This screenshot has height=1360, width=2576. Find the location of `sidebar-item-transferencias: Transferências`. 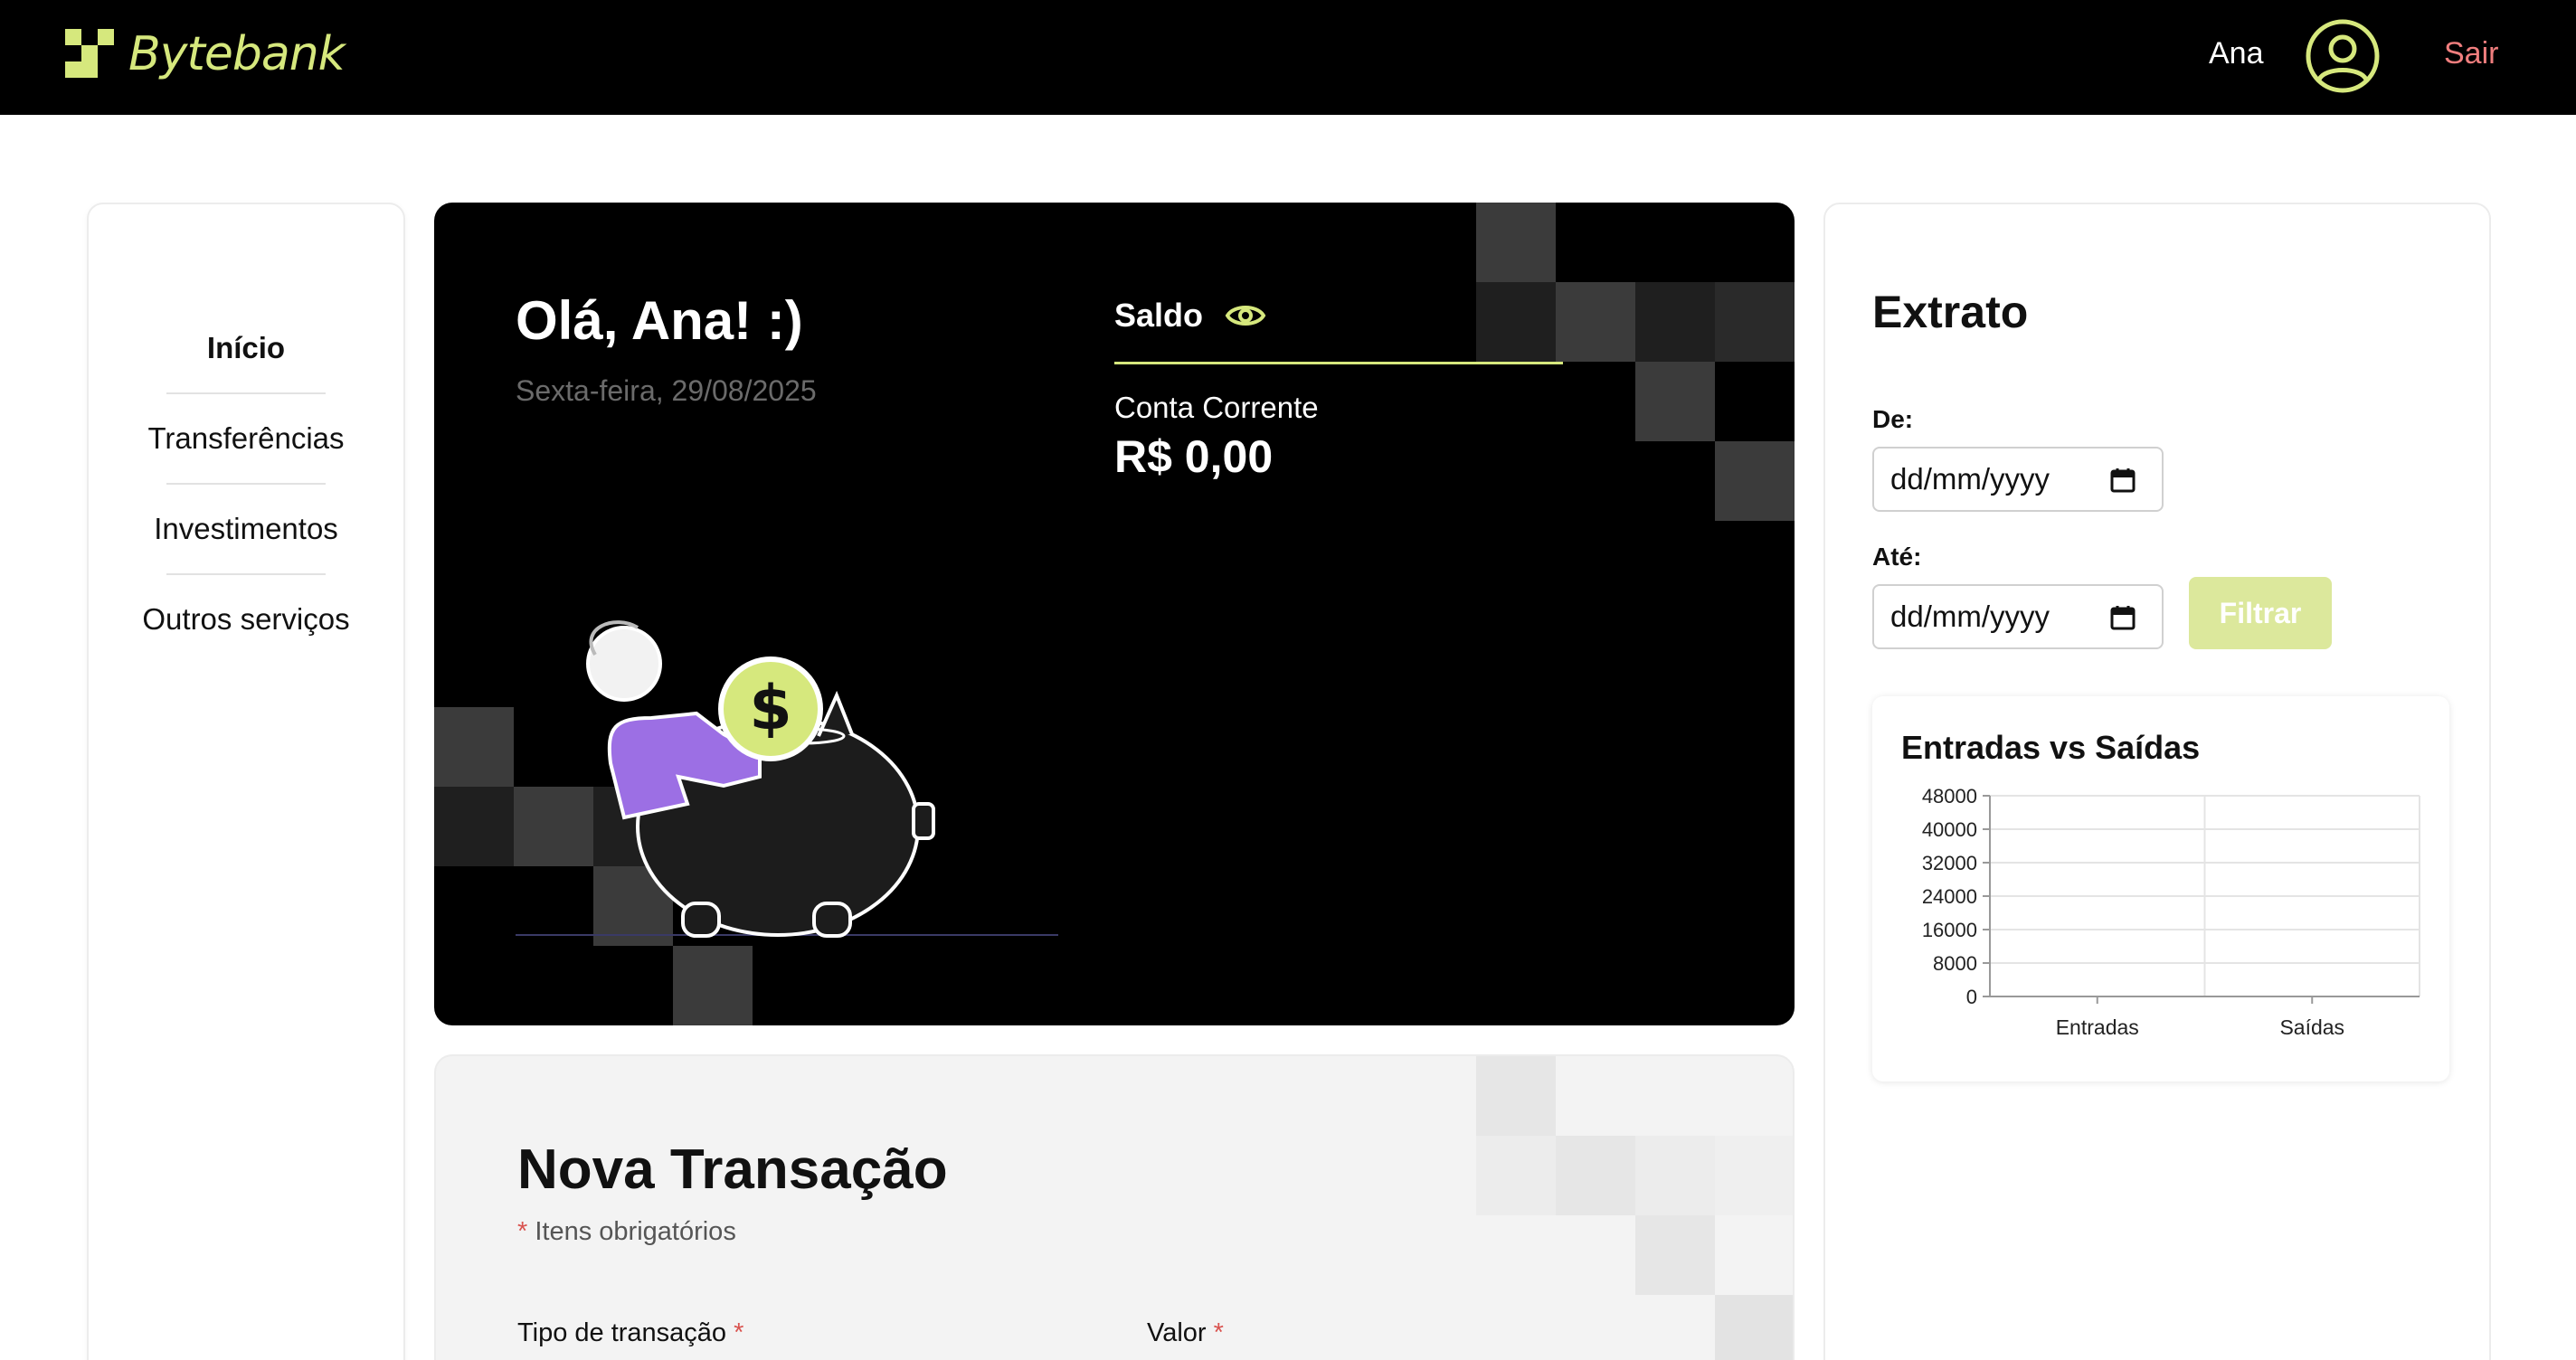

sidebar-item-transferencias: Transferências is located at coordinates (246, 438).